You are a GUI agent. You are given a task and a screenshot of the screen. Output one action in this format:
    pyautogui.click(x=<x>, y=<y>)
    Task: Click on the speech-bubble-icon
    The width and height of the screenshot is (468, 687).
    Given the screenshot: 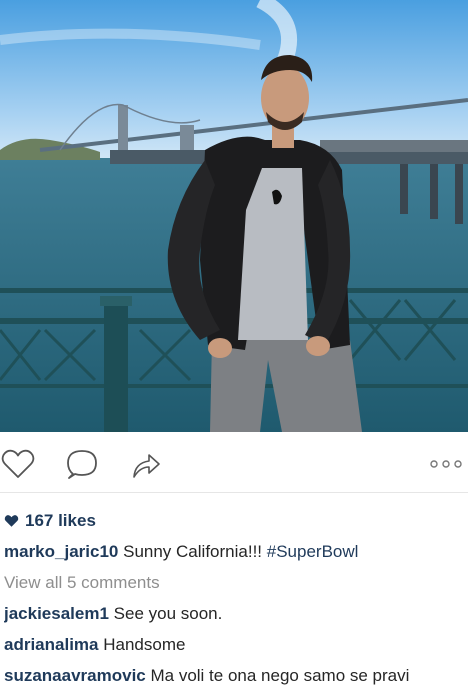 What is the action you would take?
    pyautogui.click(x=82, y=464)
    